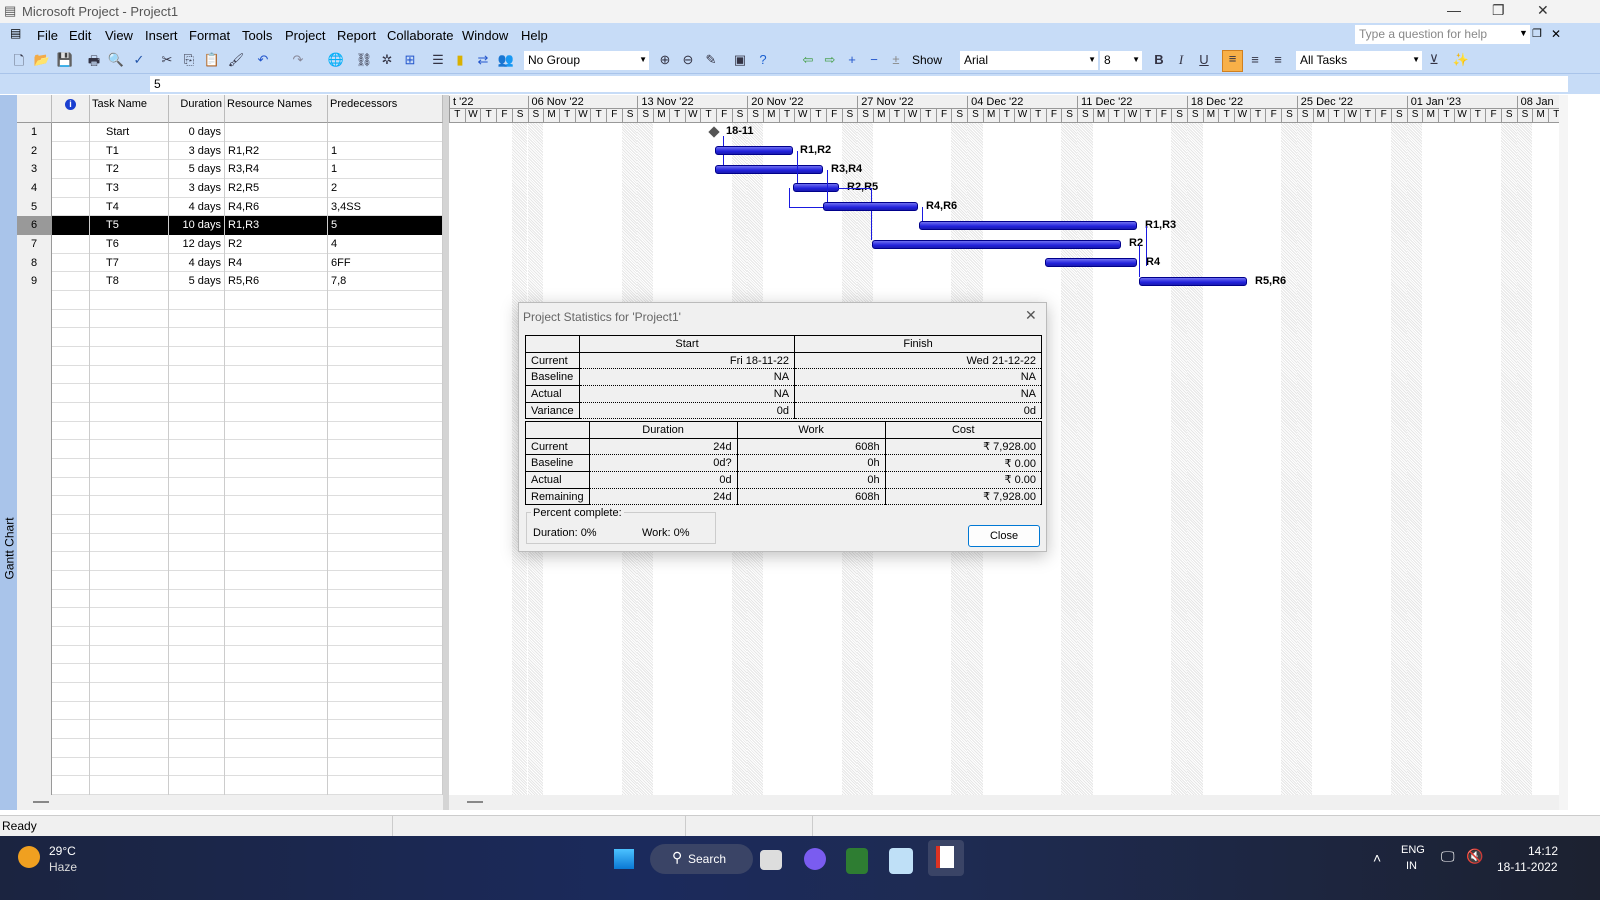  I want to click on document-icon: ▤, so click(15, 33).